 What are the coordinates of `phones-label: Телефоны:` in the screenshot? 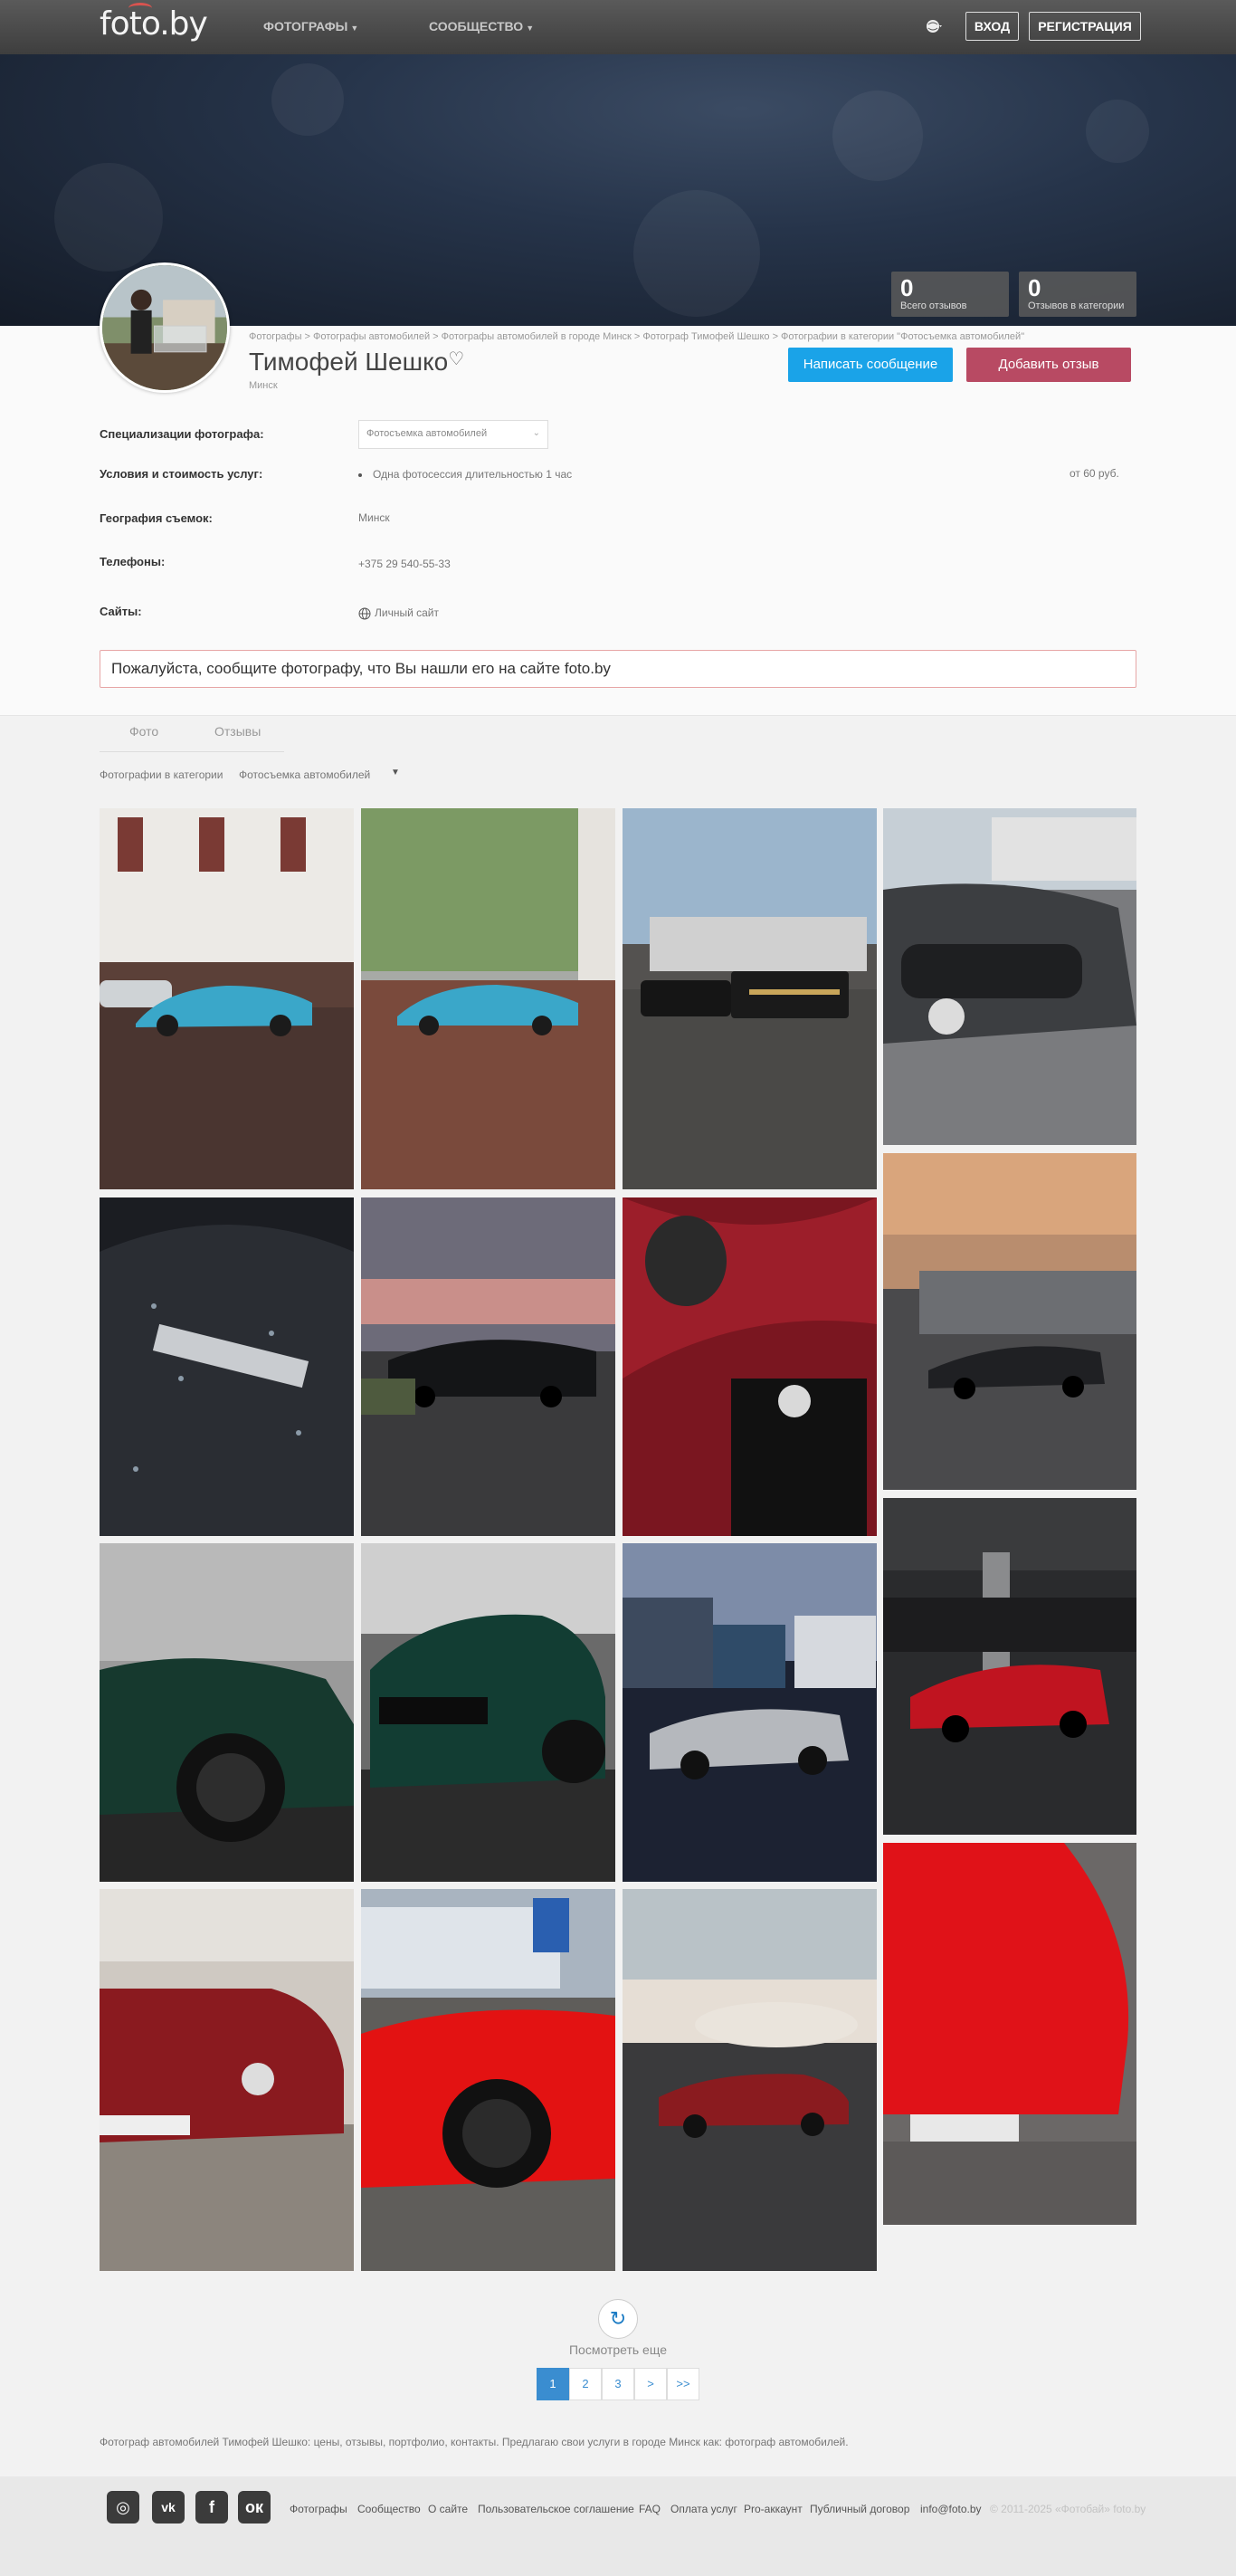 It's located at (133, 561).